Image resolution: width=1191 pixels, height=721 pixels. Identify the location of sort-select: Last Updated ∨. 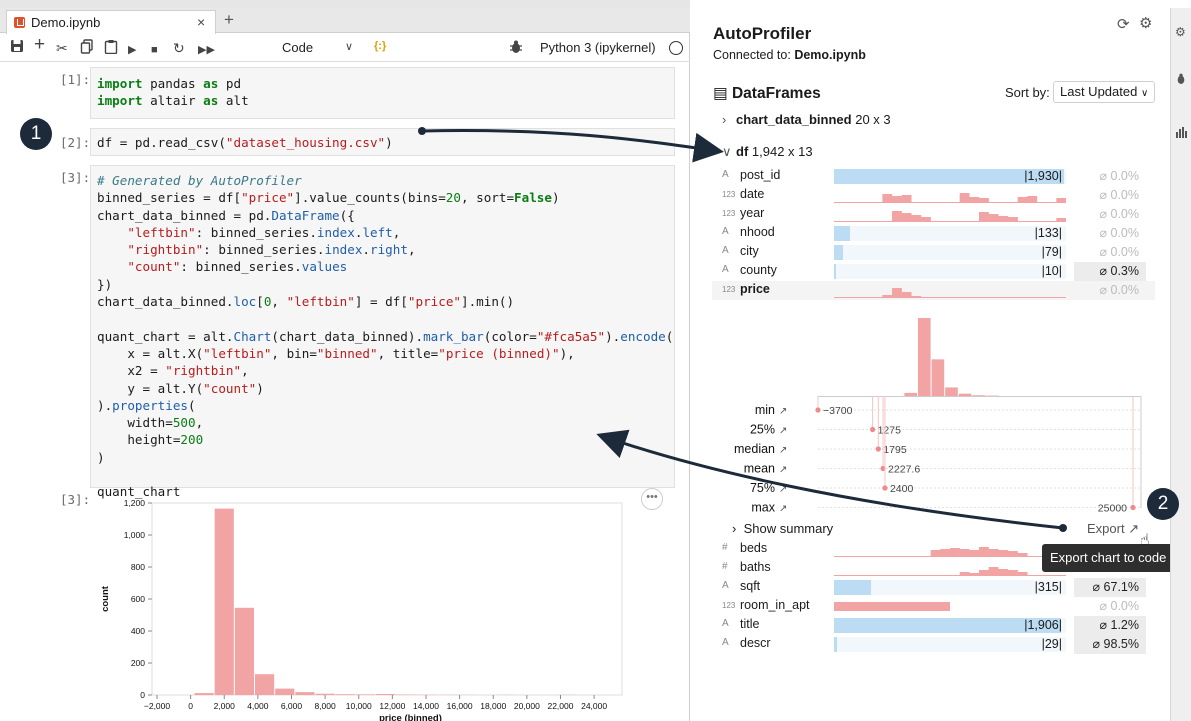
(1104, 92).